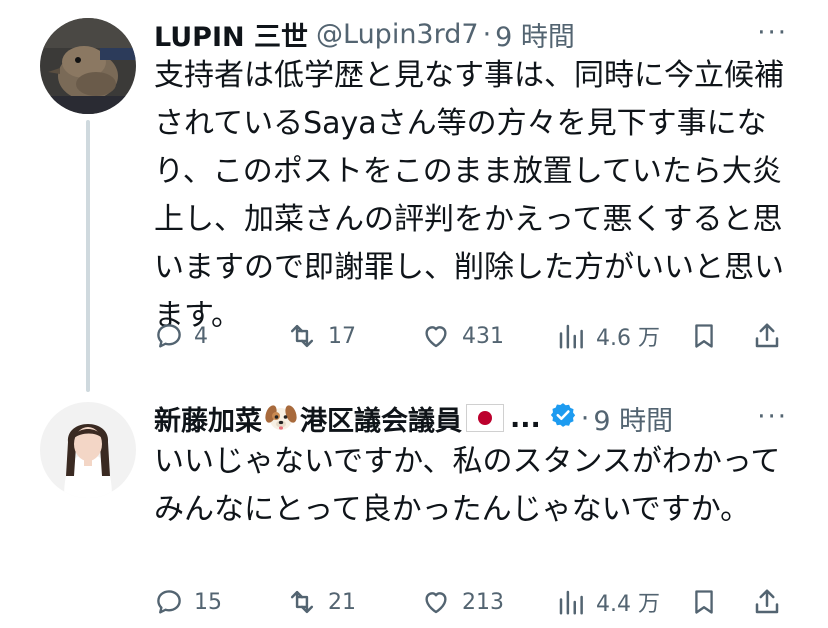 The width and height of the screenshot is (828, 628). What do you see at coordinates (342, 336) in the screenshot?
I see `retweet-count: 17` at bounding box center [342, 336].